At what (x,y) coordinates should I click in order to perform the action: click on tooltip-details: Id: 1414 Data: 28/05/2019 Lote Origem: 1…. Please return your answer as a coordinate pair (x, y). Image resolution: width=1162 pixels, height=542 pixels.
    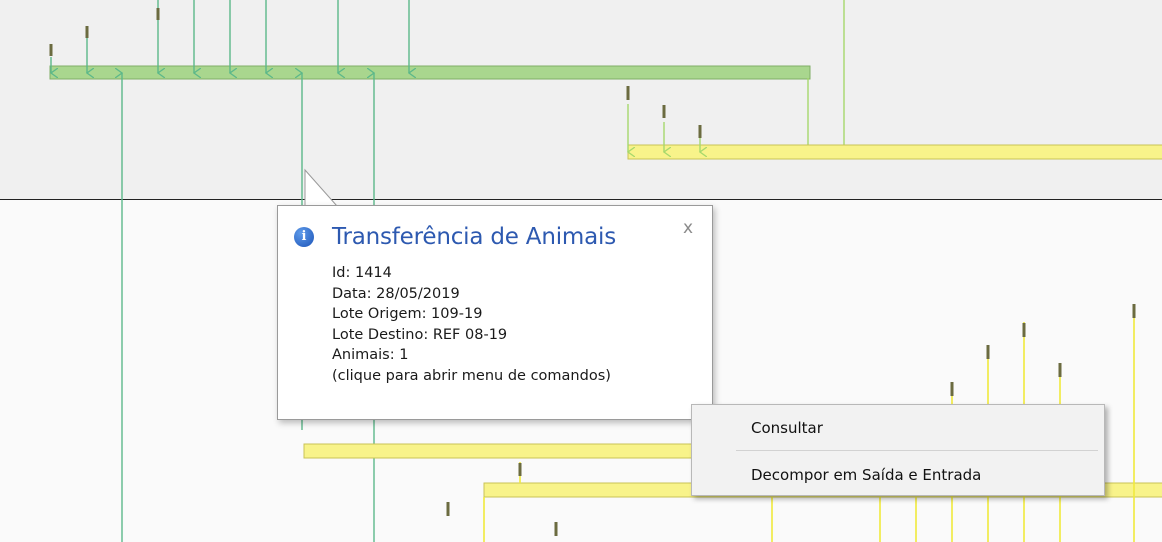
    Looking at the image, I should click on (471, 325).